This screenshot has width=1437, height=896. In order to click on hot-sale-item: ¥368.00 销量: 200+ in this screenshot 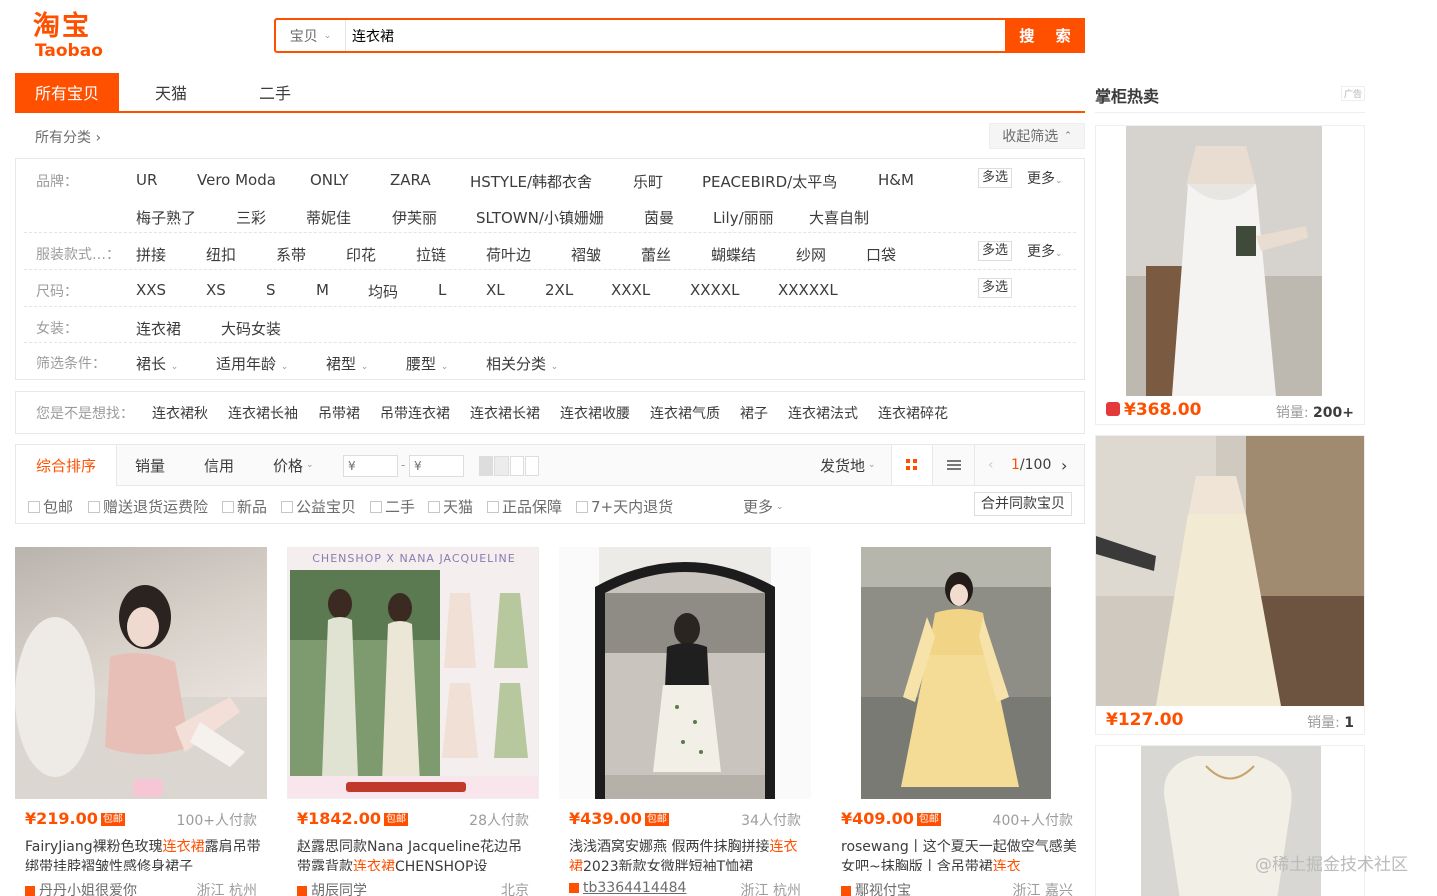, I will do `click(1230, 275)`.